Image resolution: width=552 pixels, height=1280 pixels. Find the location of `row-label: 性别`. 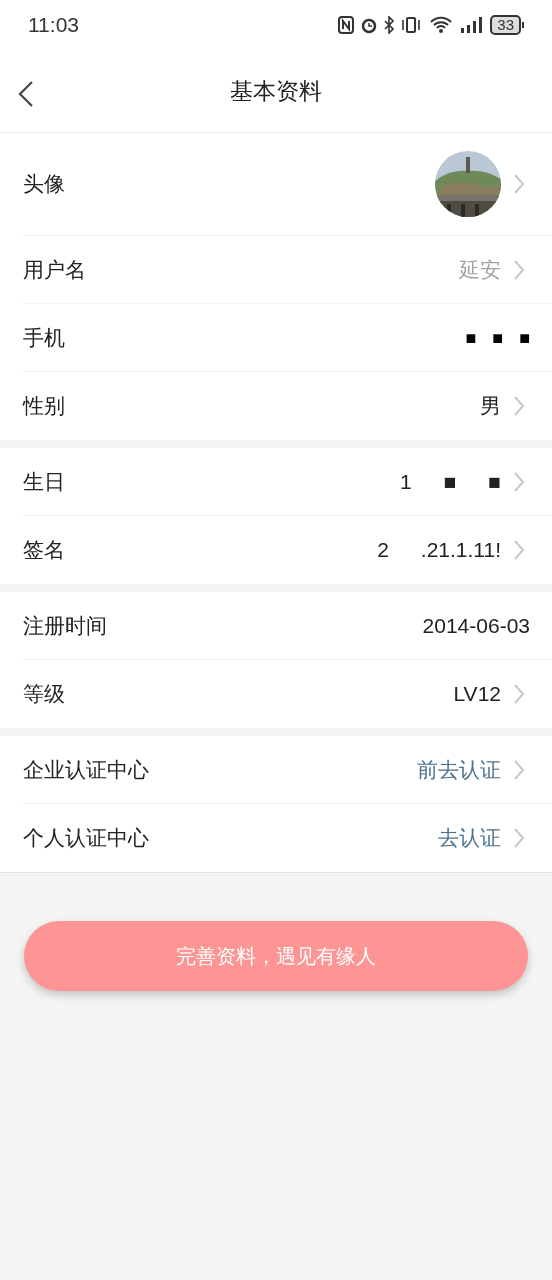

row-label: 性别 is located at coordinates (44, 406).